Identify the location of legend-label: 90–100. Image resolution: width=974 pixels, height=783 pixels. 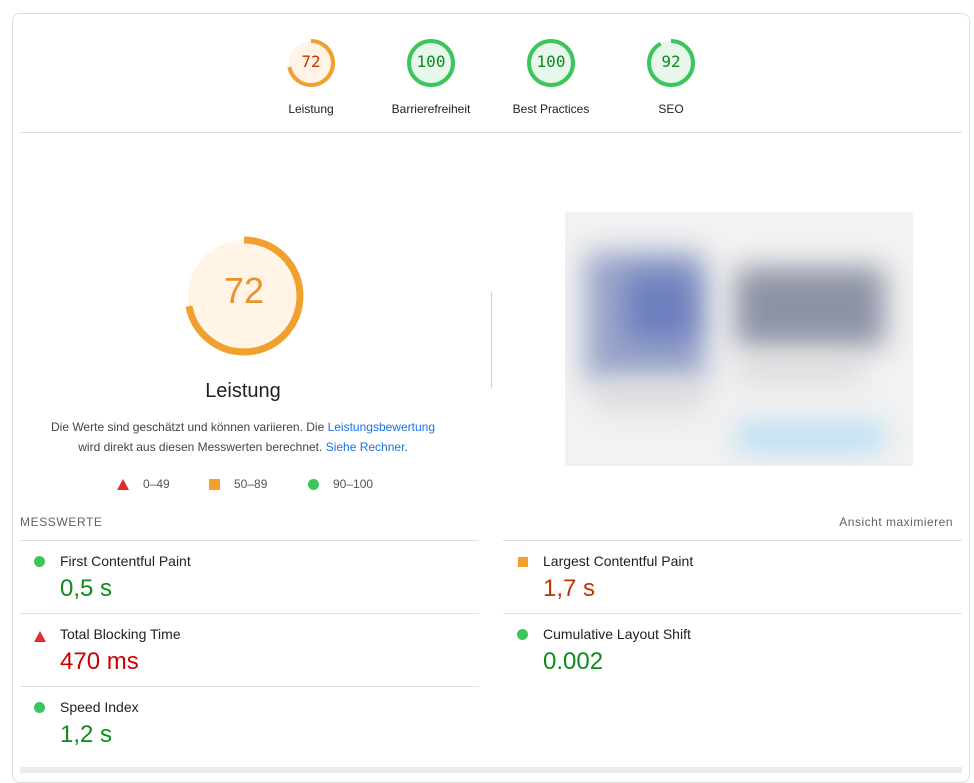
(353, 484).